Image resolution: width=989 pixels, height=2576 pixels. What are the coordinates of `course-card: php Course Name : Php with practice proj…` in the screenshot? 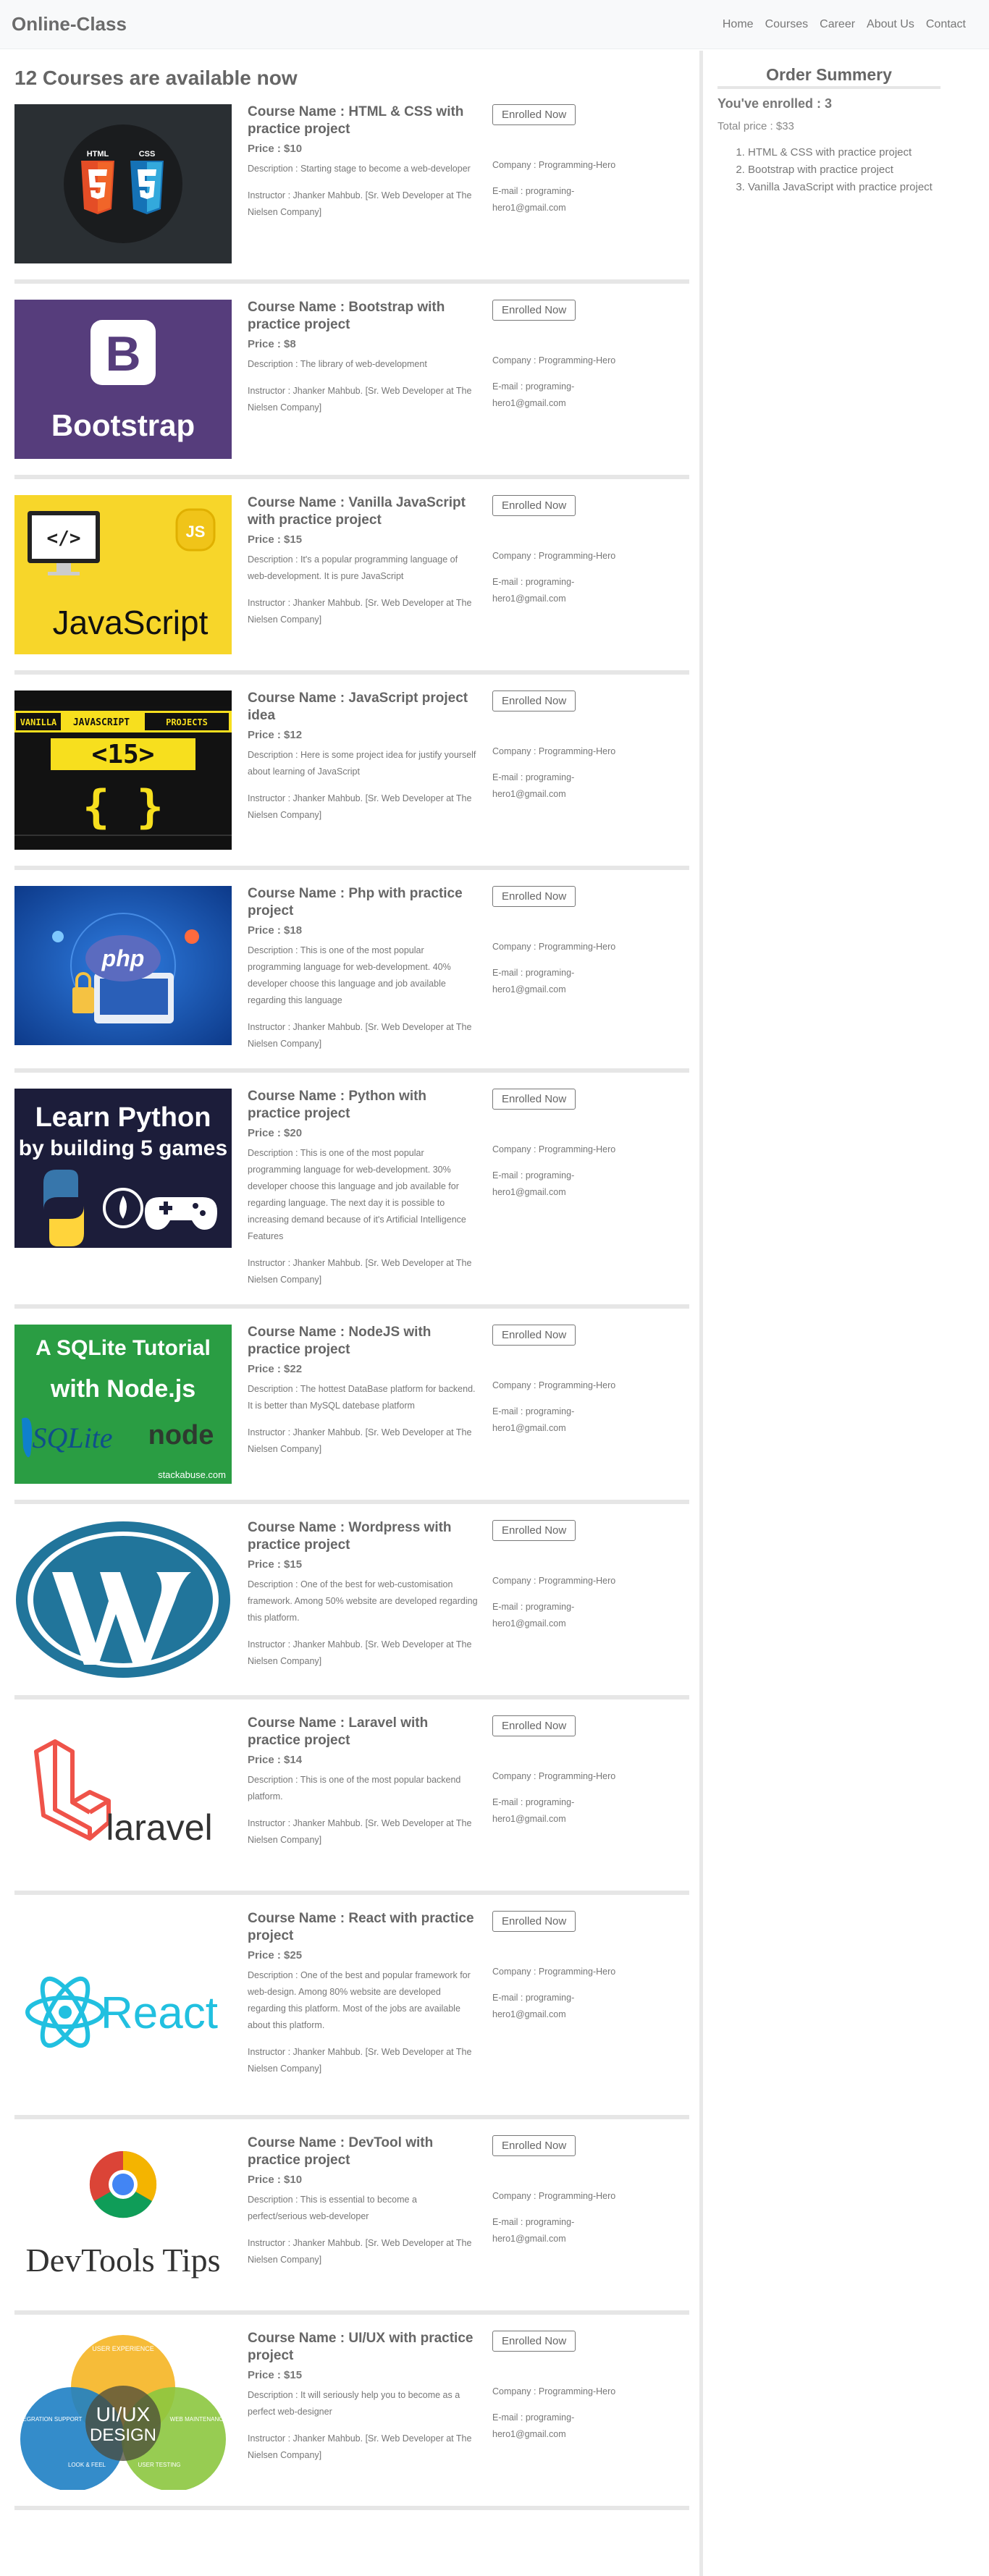 It's located at (352, 980).